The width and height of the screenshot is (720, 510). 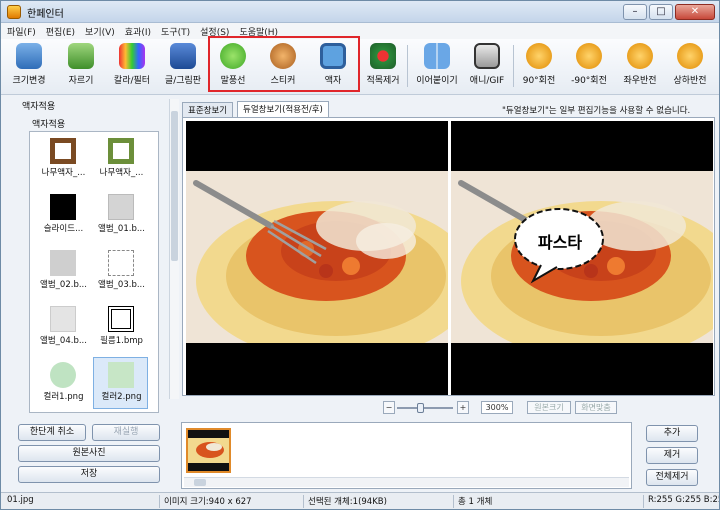 What do you see at coordinates (39, 107) in the screenshot?
I see `panel-title: 액자적용` at bounding box center [39, 107].